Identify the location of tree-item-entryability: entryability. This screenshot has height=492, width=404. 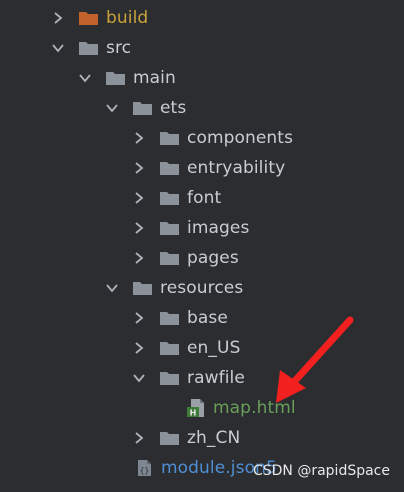
(202, 168).